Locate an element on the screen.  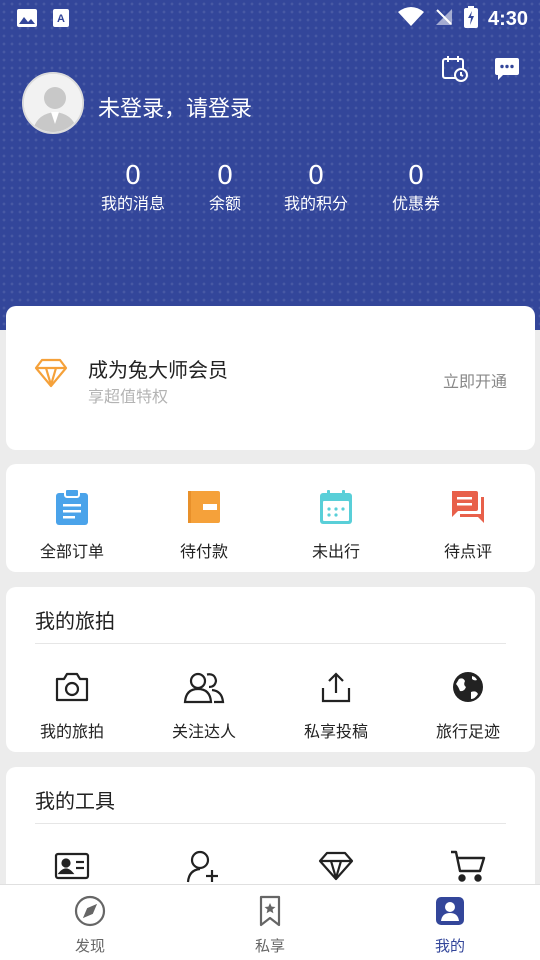
wallet-icon is located at coordinates (204, 507).